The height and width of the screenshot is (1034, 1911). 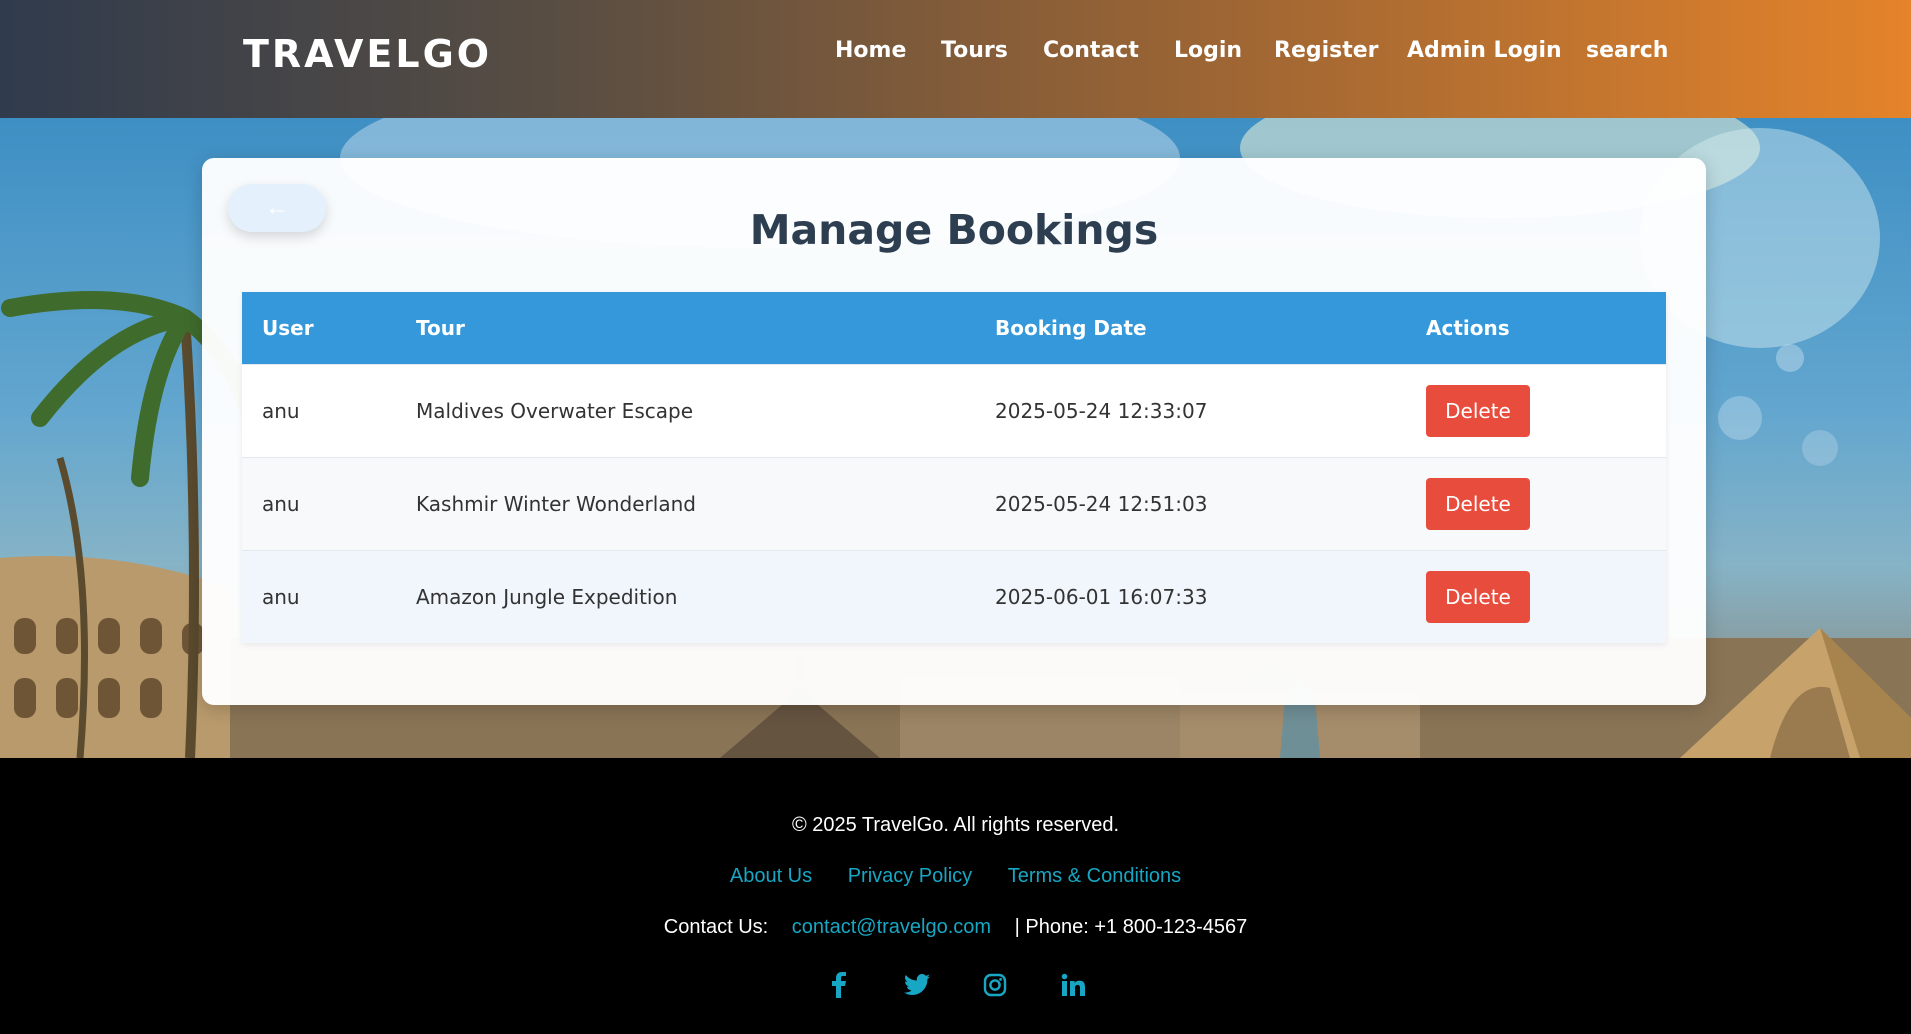 What do you see at coordinates (1094, 876) in the screenshot?
I see `footer-link-terms: Terms & Conditions` at bounding box center [1094, 876].